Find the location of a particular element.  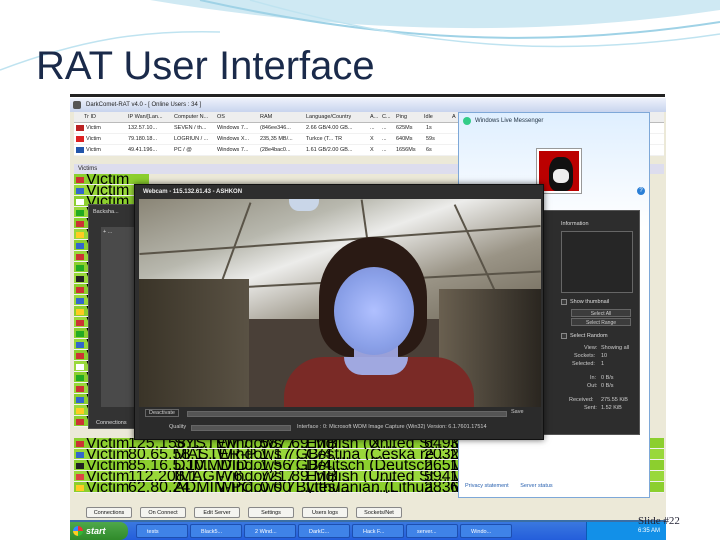

selected-value: 1 is located at coordinates (603, 364).